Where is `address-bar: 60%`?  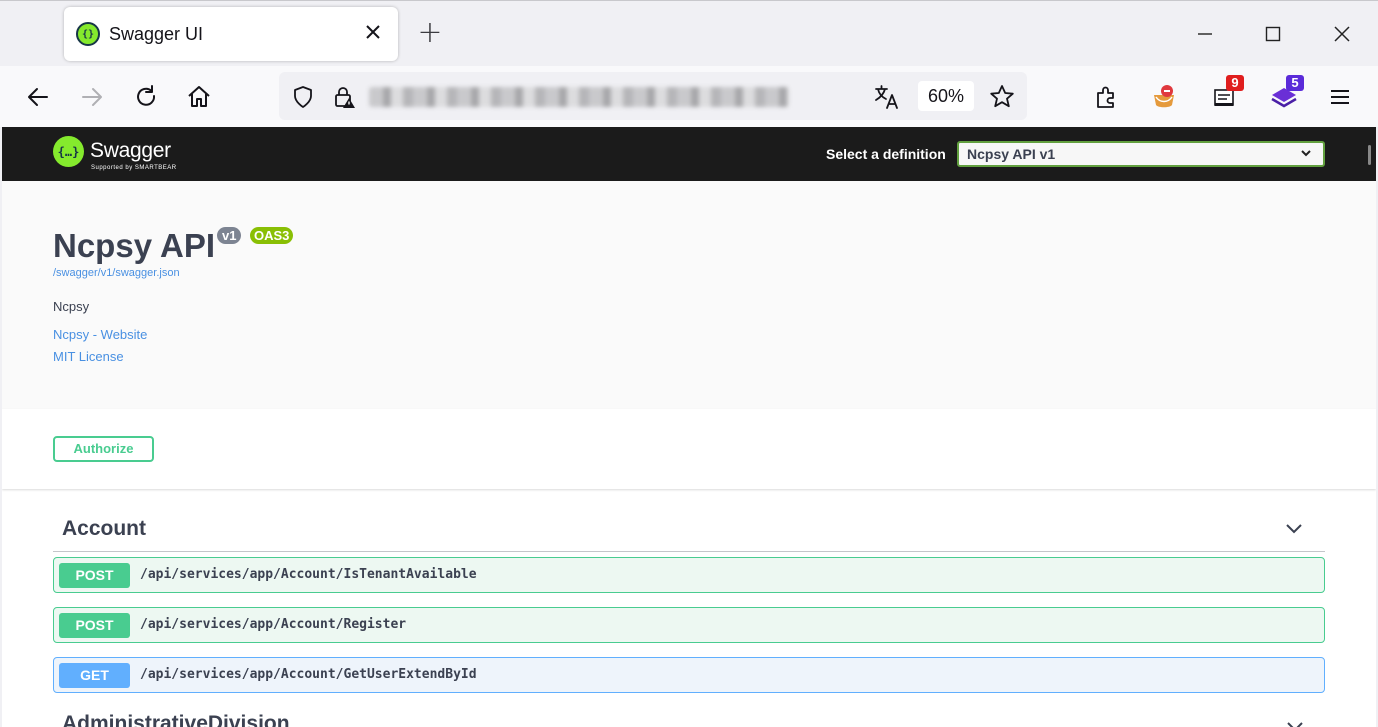 address-bar: 60% is located at coordinates (653, 96).